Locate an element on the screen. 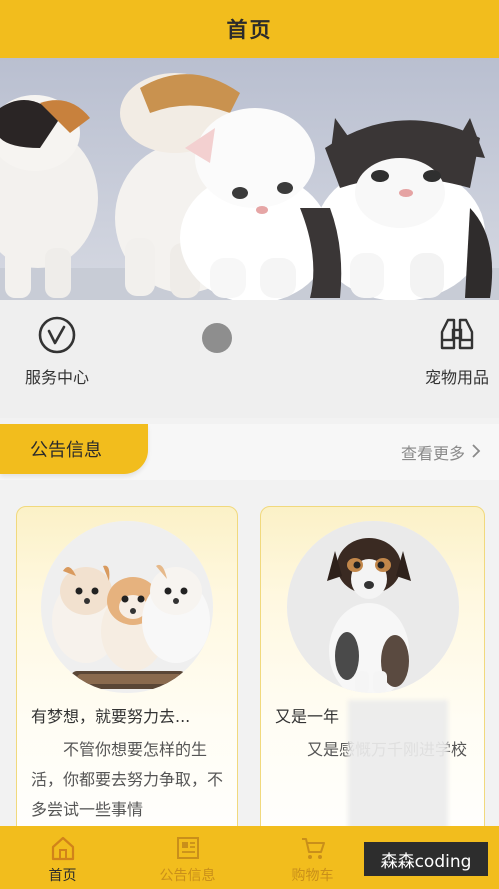 Image resolution: width=499 pixels, height=889 pixels. quick-link-service-center: 服务中心 is located at coordinates (58, 351).